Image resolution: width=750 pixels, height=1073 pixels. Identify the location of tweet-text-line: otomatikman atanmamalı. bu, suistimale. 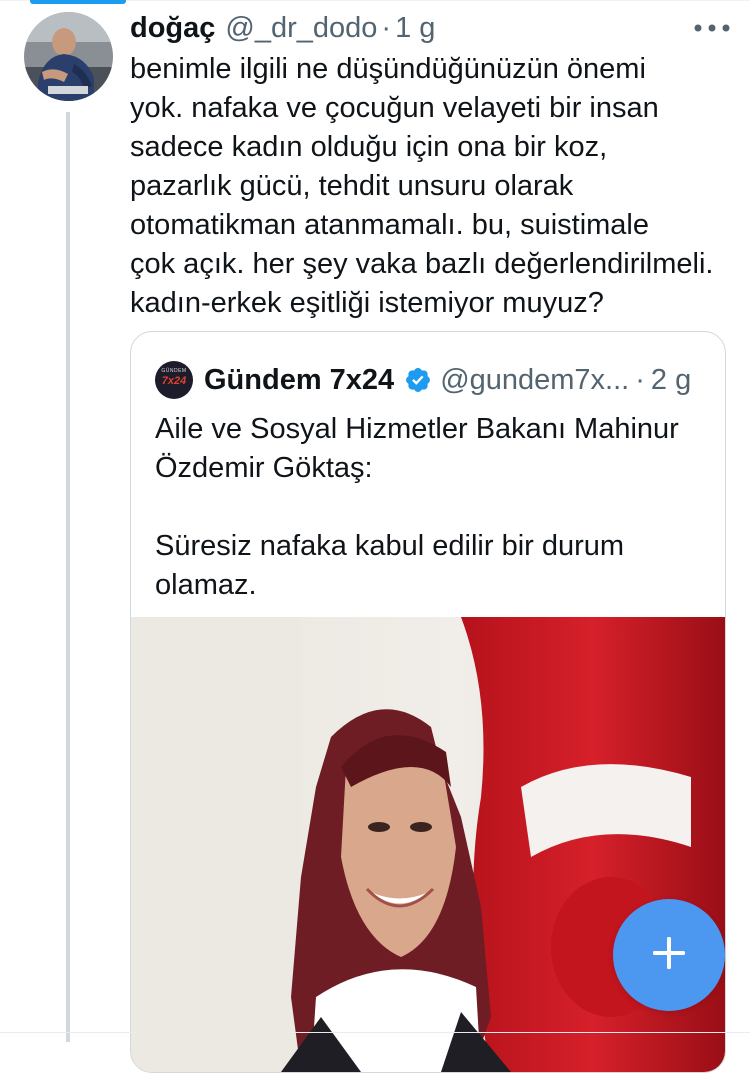
(389, 225).